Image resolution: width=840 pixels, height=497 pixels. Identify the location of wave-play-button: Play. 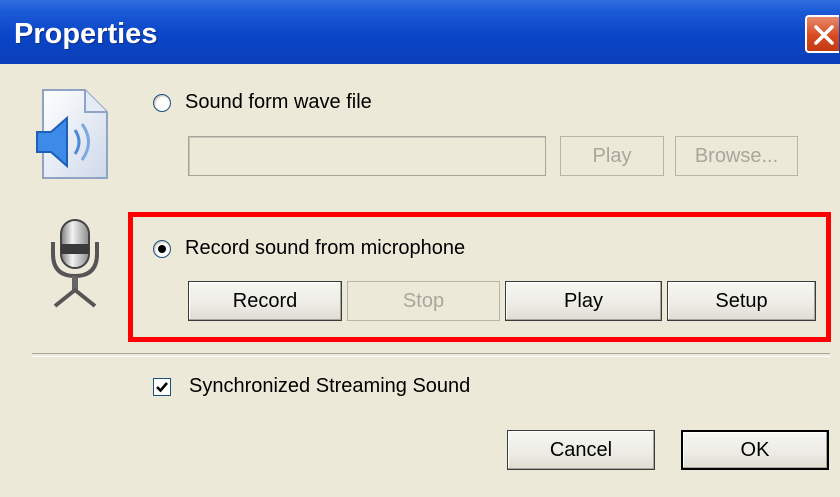
(612, 156).